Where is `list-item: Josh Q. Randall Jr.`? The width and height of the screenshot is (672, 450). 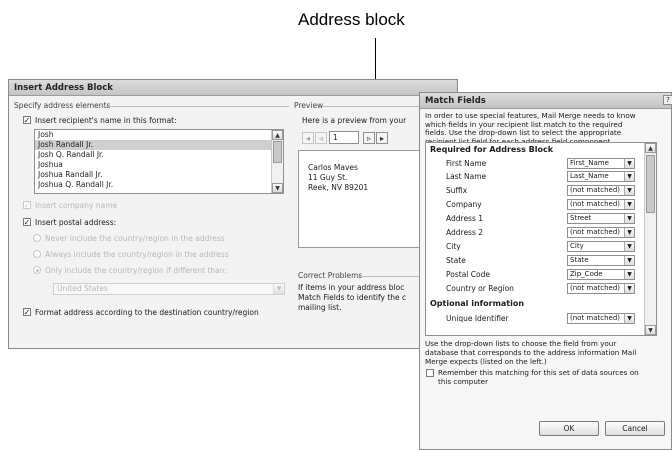 list-item: Josh Q. Randall Jr. is located at coordinates (159, 155).